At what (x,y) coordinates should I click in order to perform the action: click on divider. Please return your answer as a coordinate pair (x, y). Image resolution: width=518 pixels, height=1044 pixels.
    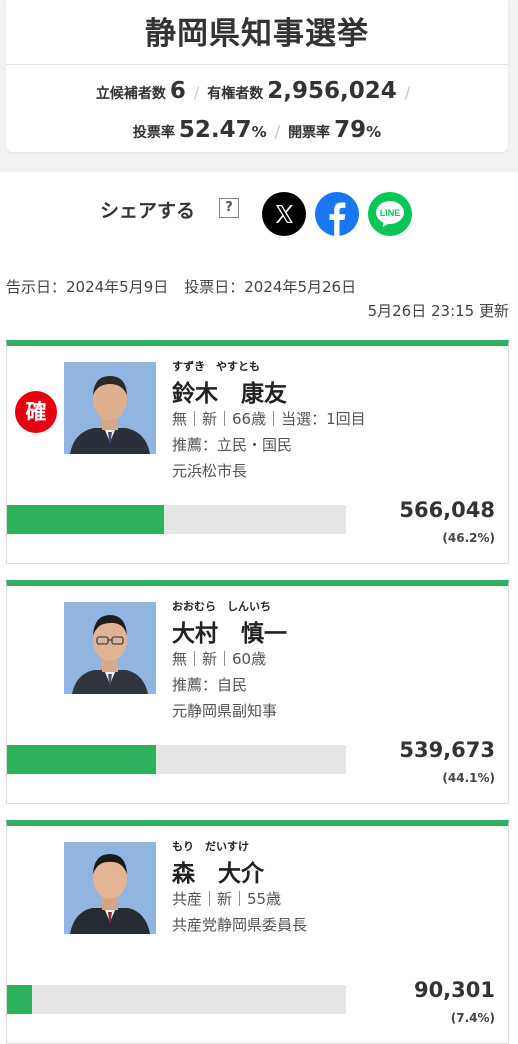
    Looking at the image, I should click on (257, 64).